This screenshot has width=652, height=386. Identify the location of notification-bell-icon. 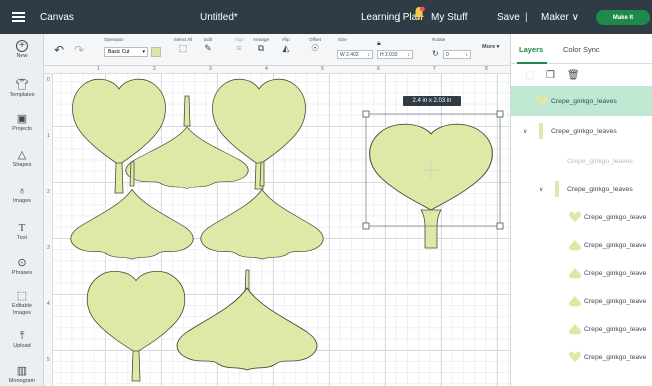
(419, 13).